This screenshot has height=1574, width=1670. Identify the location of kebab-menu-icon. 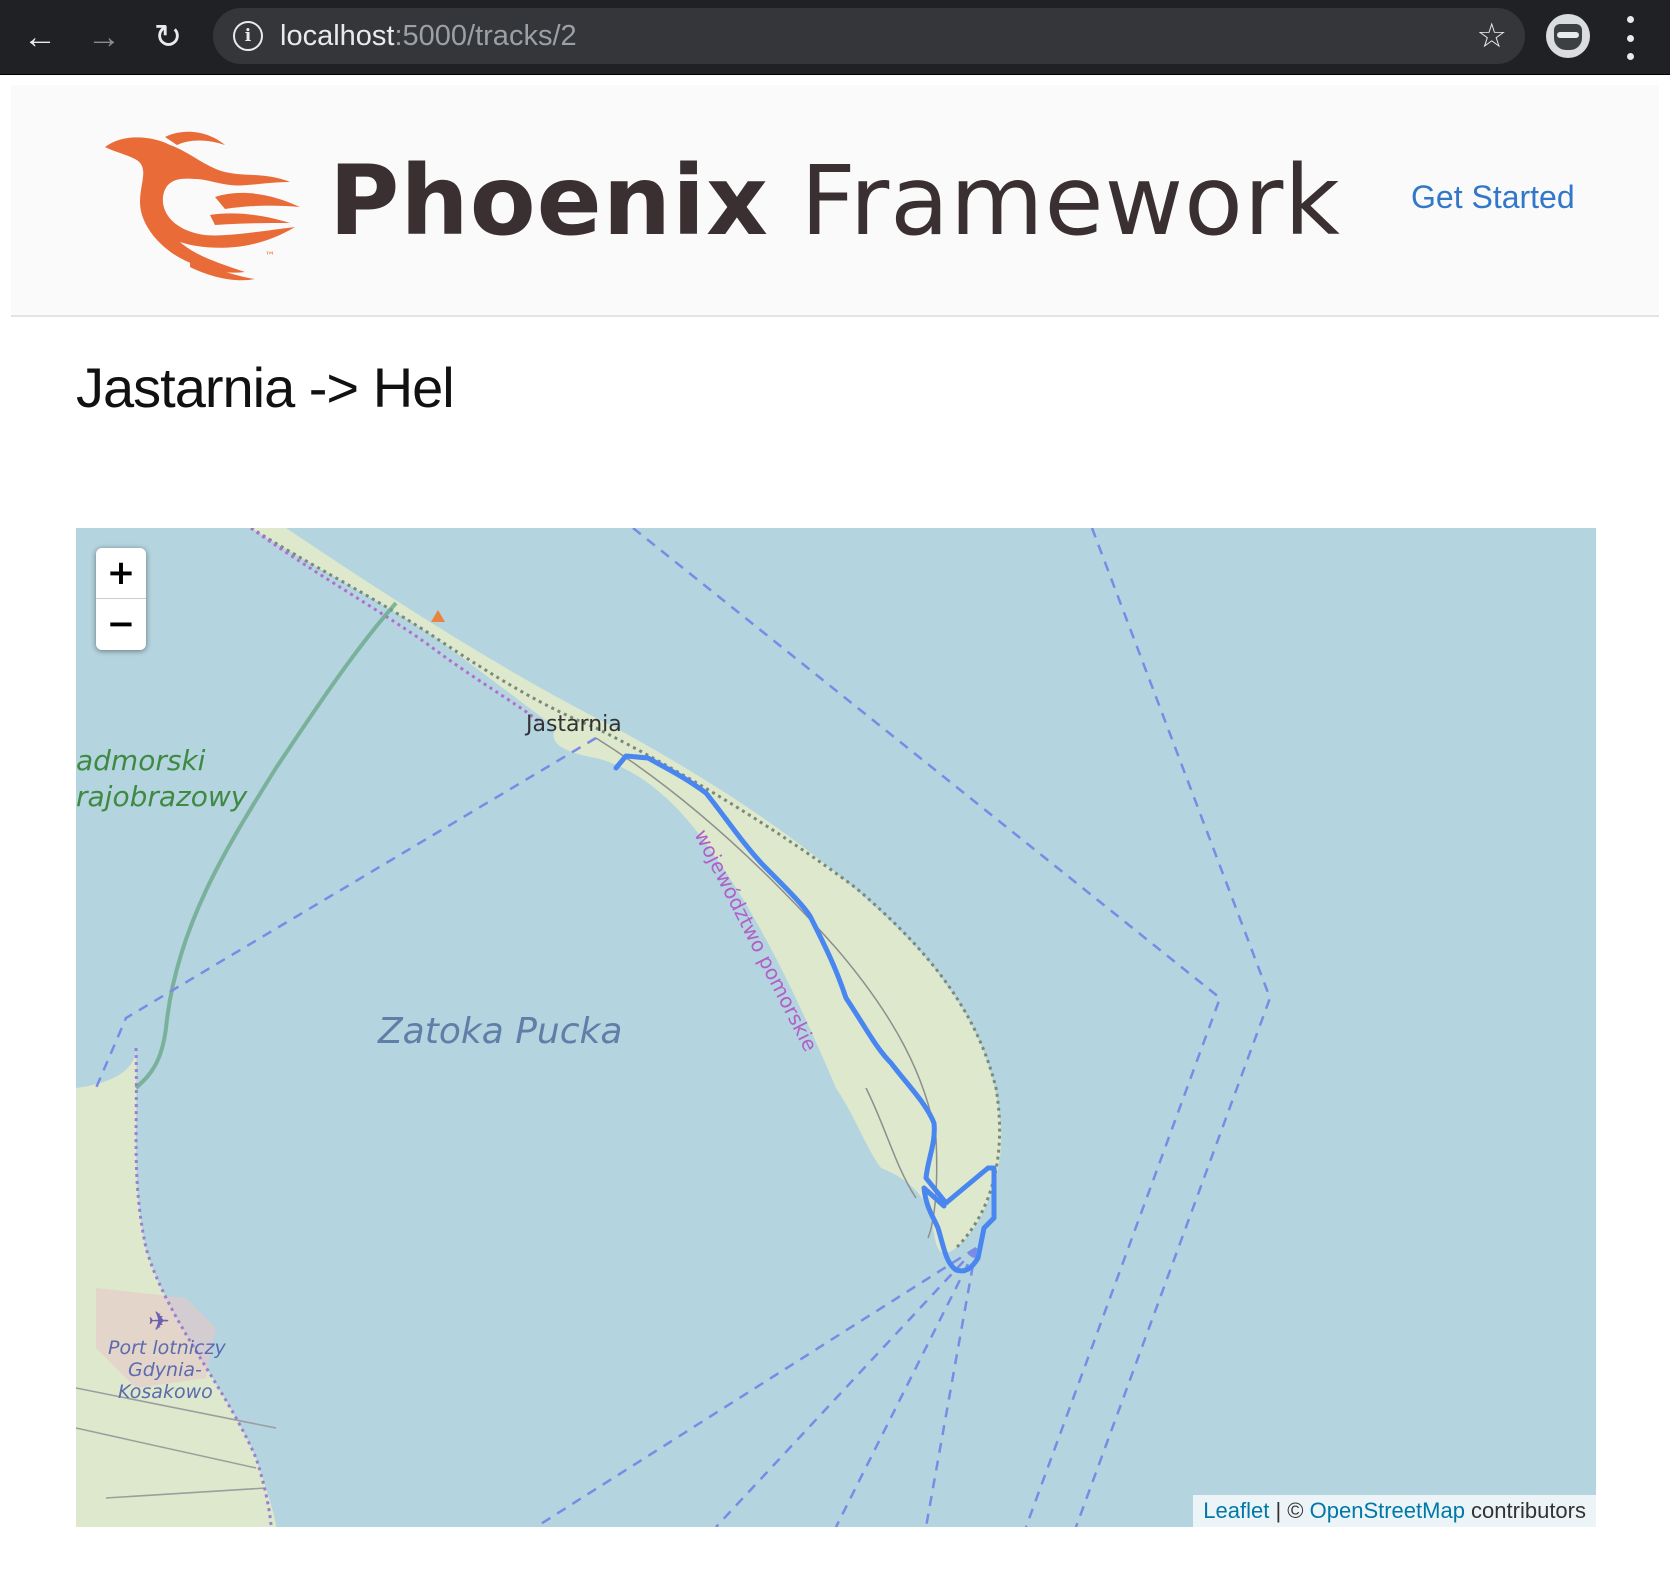
(1630, 38).